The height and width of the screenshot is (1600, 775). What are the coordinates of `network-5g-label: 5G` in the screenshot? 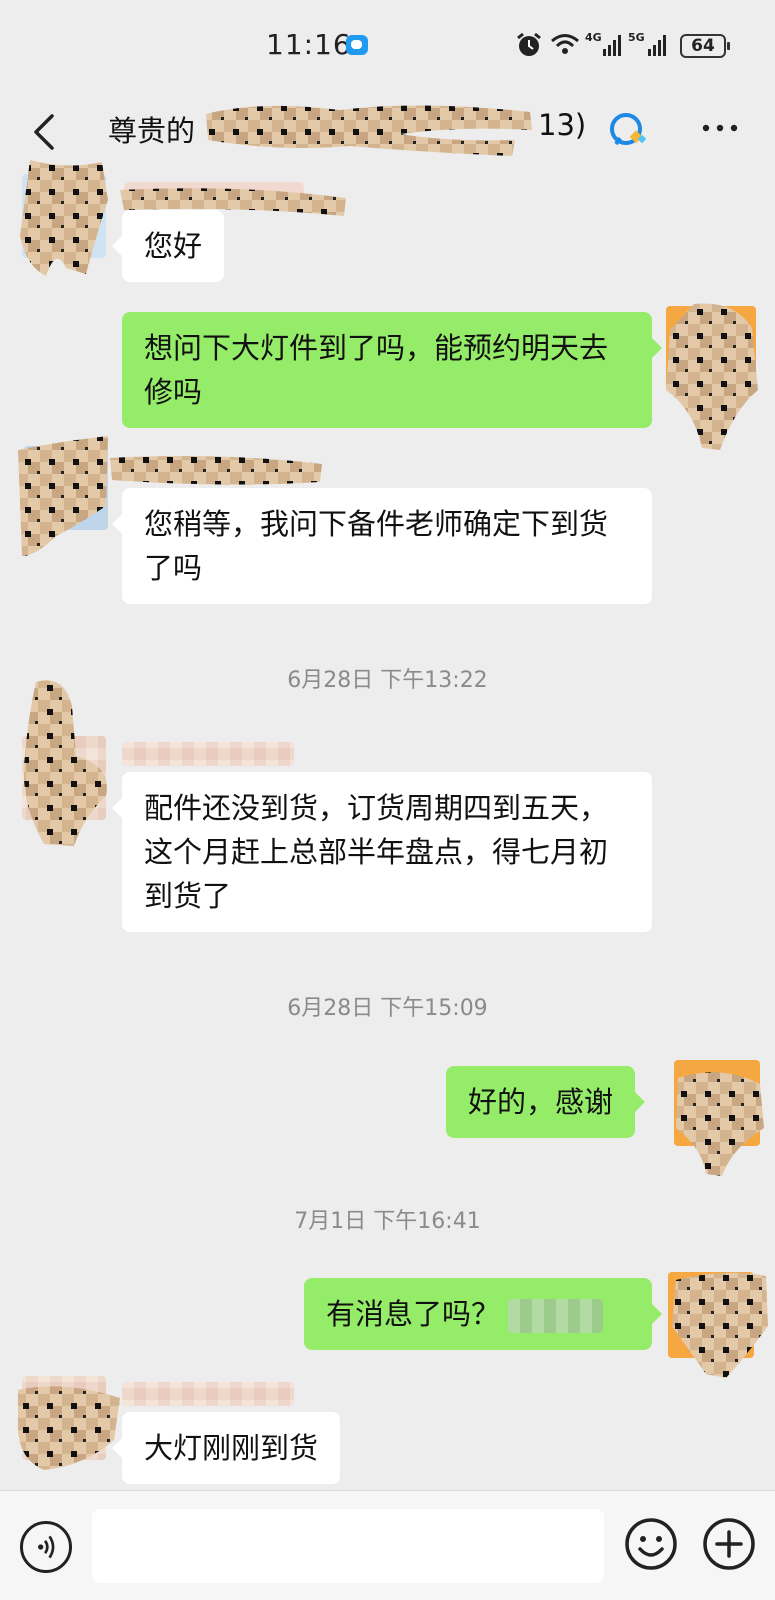 It's located at (636, 37).